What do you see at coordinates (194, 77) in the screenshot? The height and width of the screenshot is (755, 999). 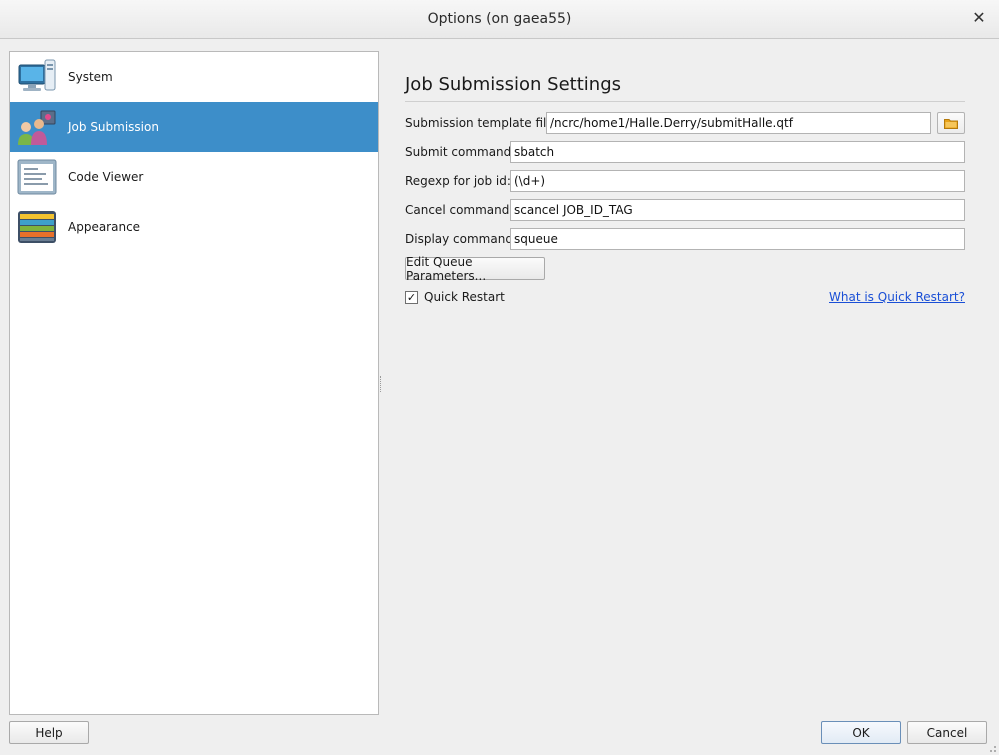 I see `sidebar-item-system: System` at bounding box center [194, 77].